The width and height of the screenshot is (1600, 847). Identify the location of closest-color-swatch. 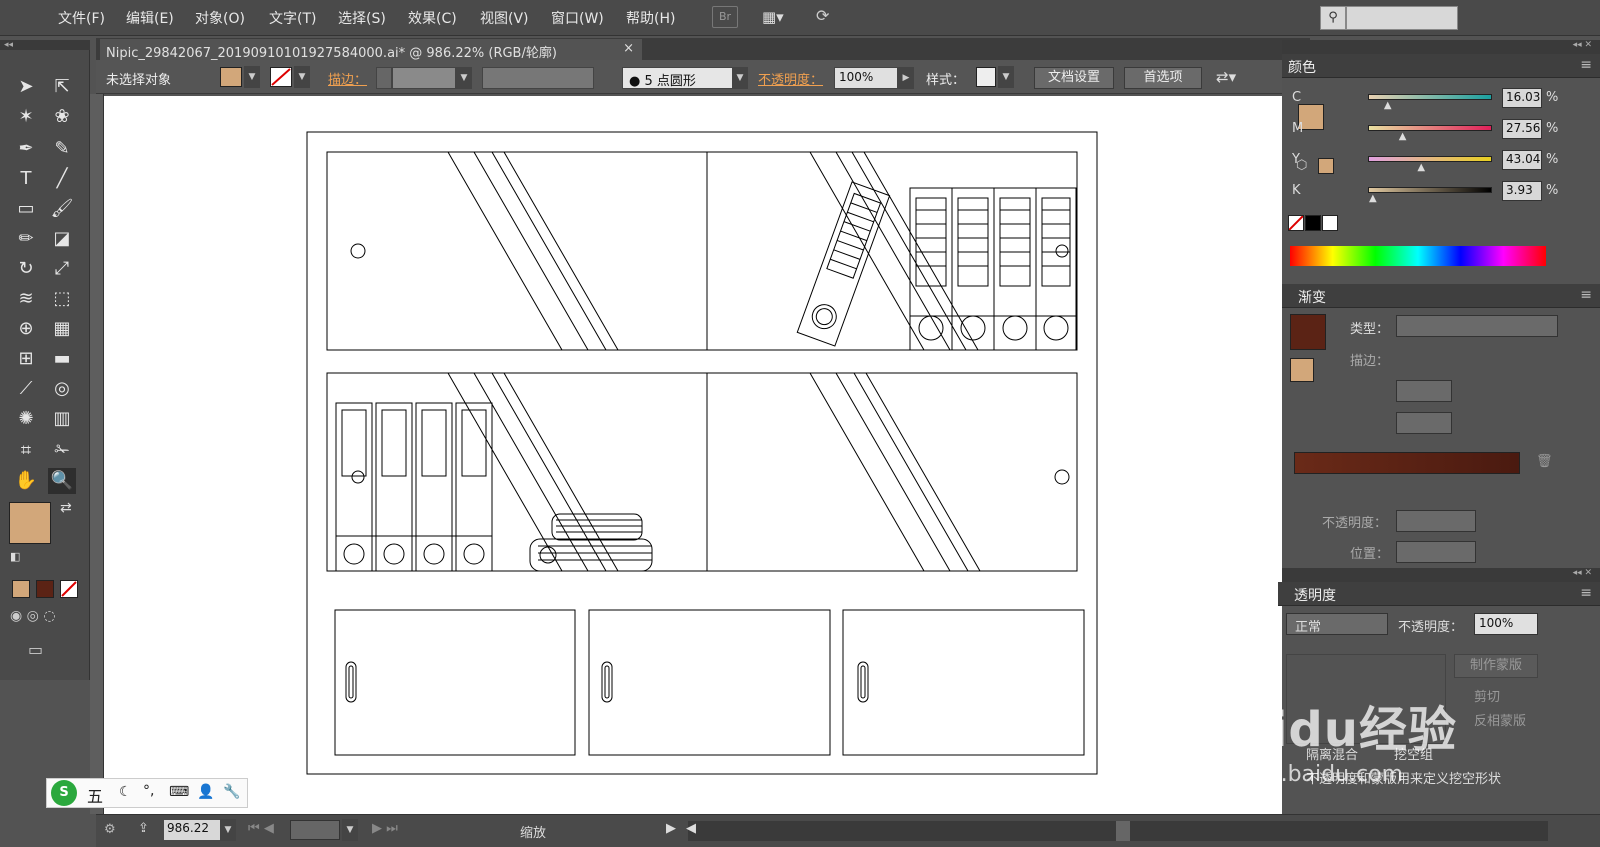
(1326, 166).